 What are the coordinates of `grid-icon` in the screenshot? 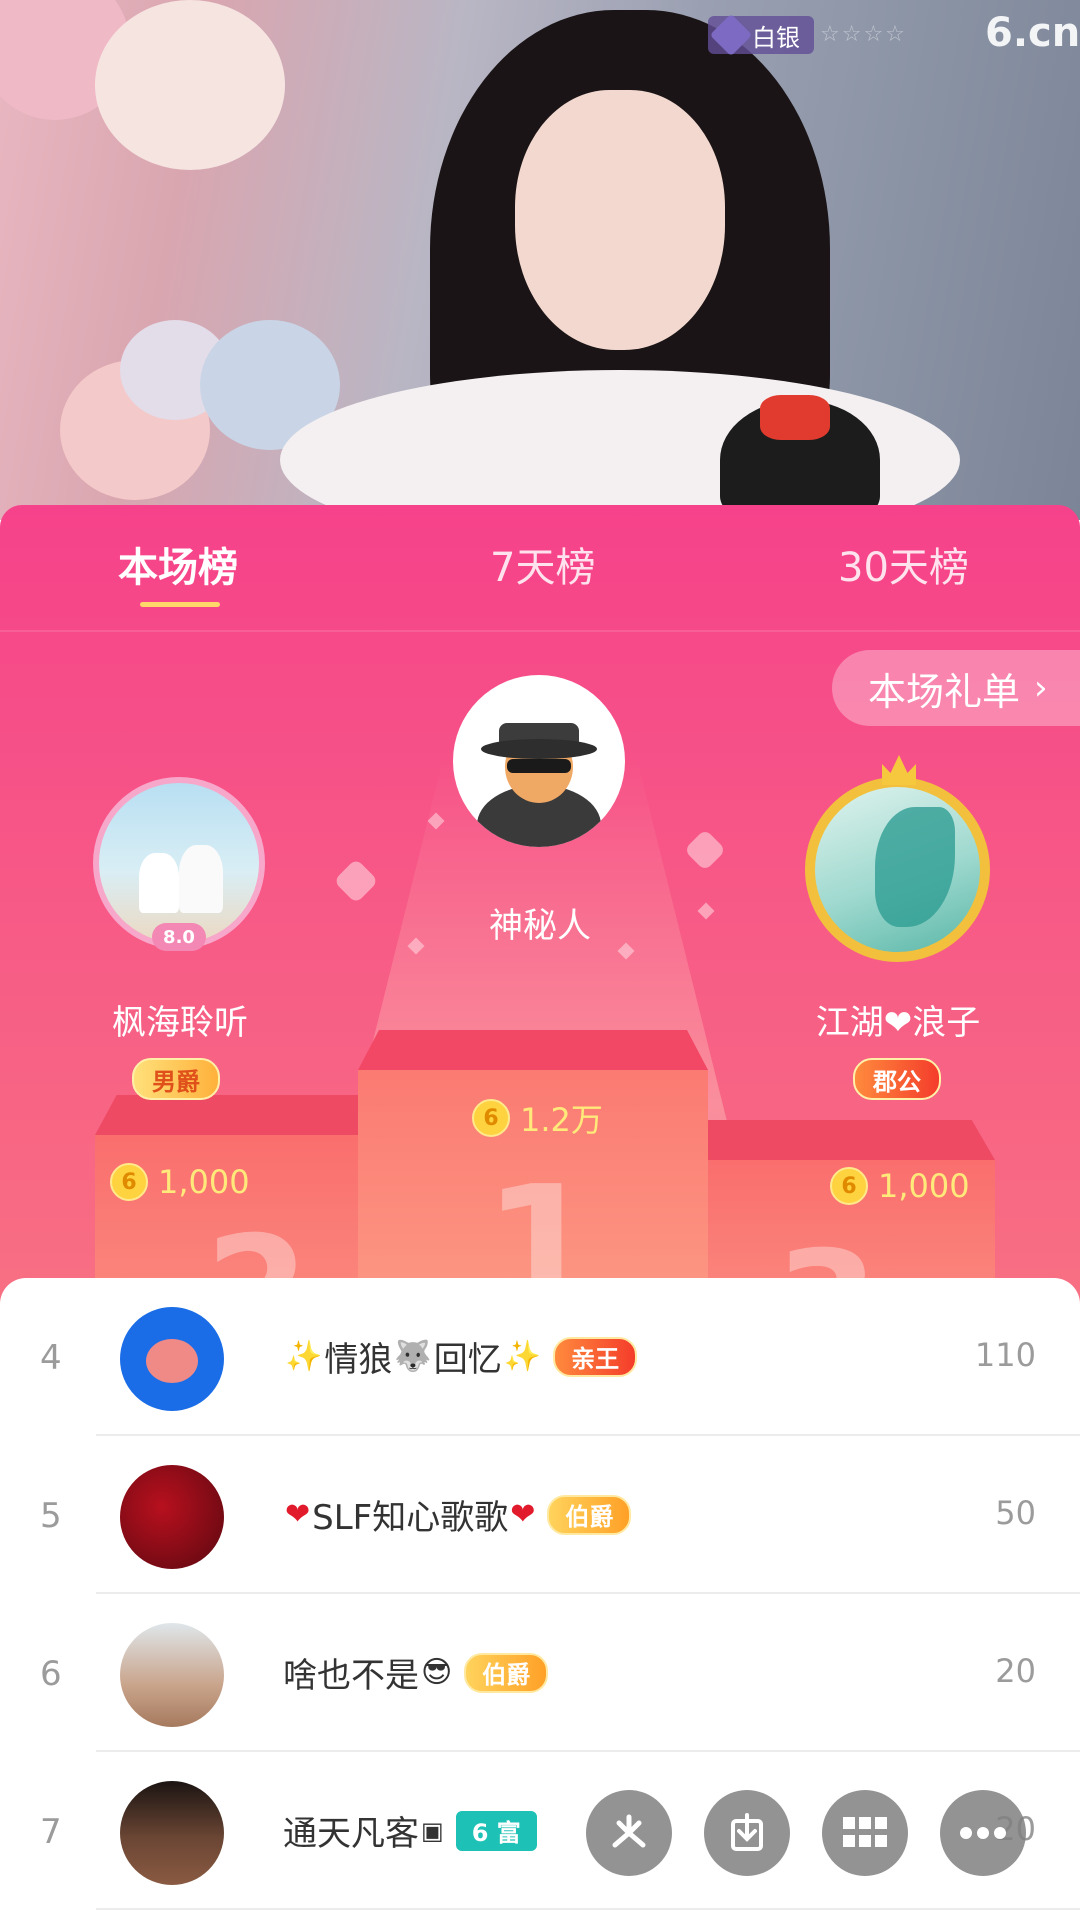 It's located at (865, 1832).